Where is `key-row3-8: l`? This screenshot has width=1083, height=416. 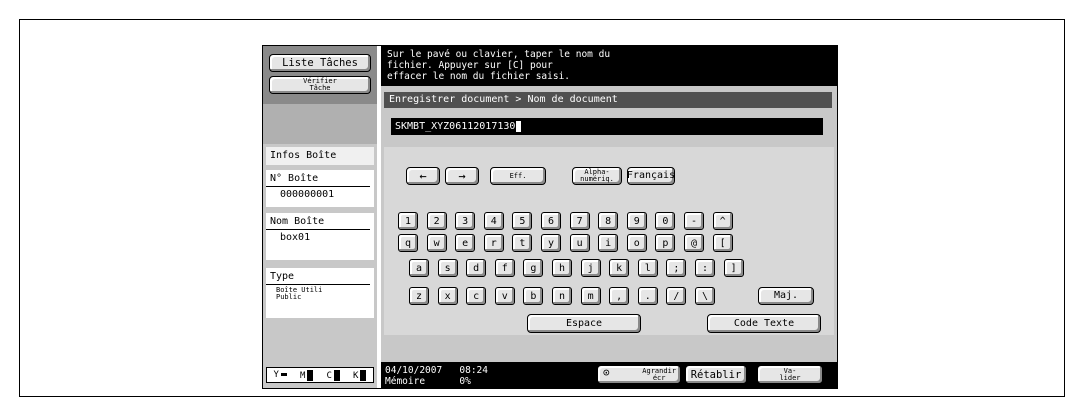 key-row3-8: l is located at coordinates (647, 268).